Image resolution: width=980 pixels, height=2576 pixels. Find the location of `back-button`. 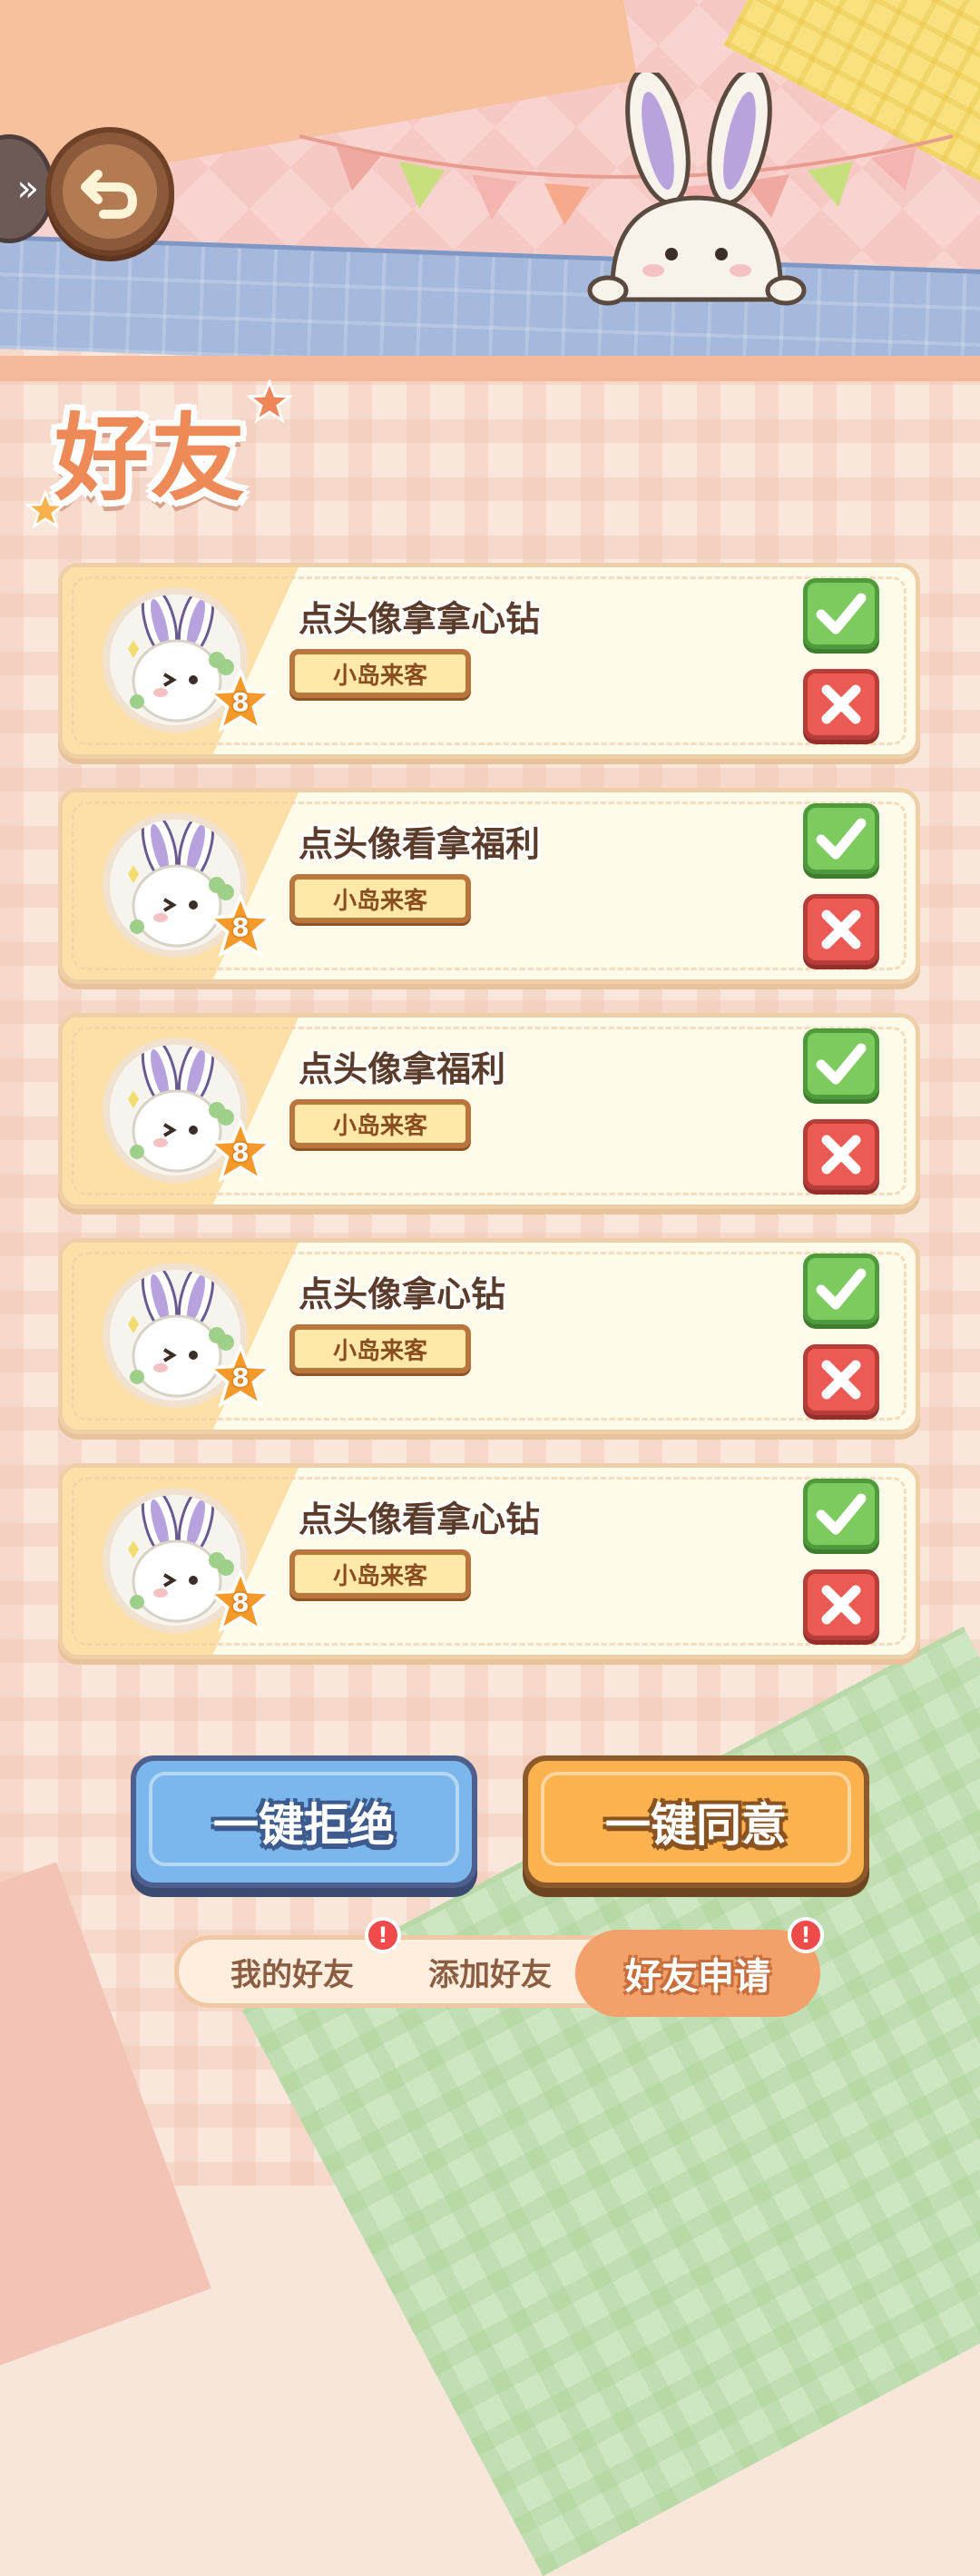

back-button is located at coordinates (109, 191).